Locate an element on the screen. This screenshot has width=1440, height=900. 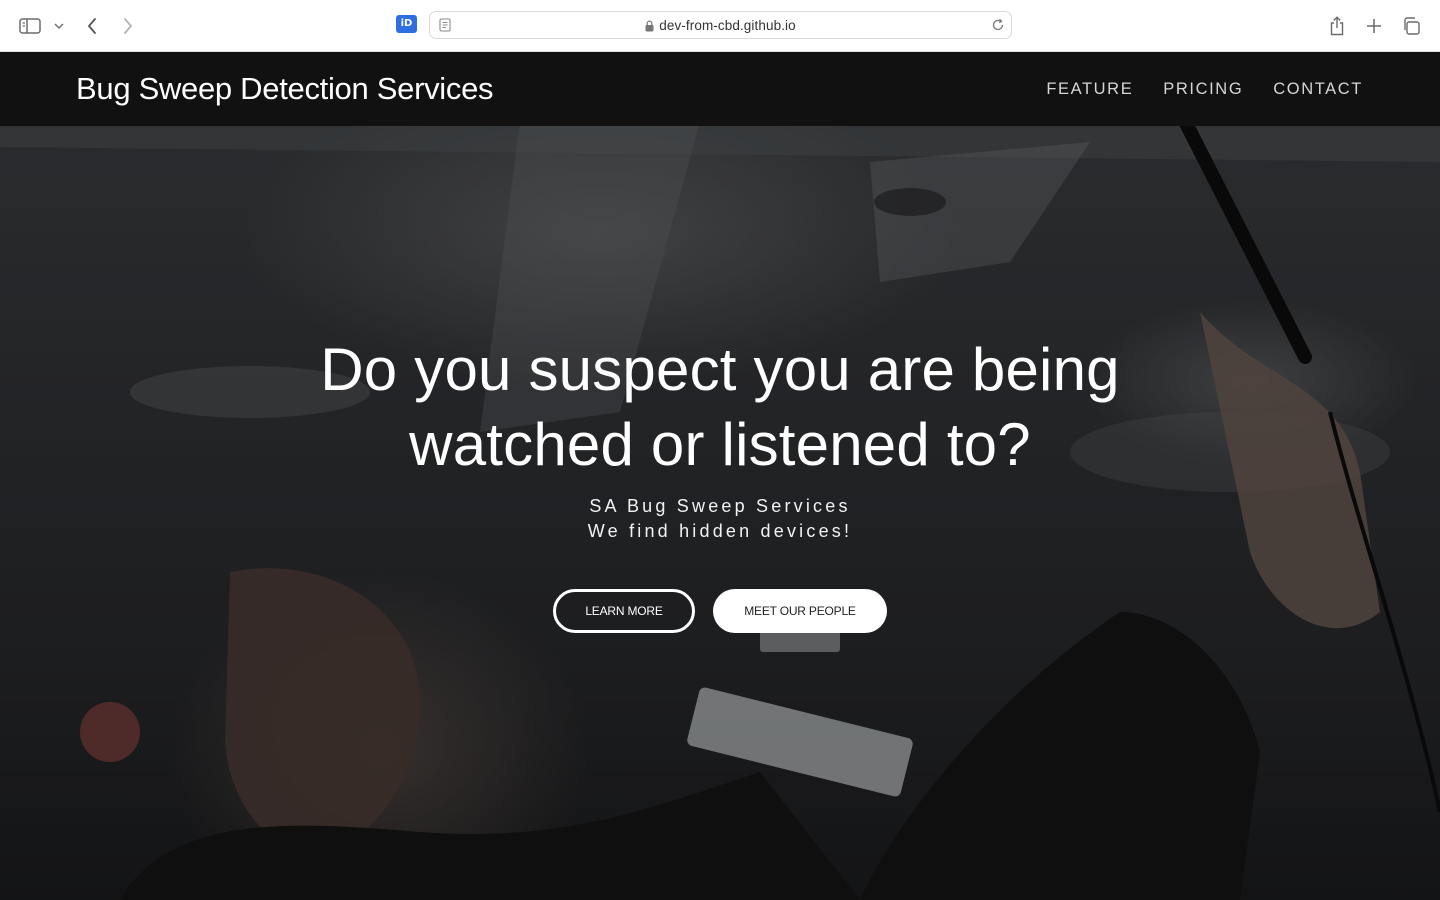
browser-toolbar: iD dev-from-cbd.github.io is located at coordinates (720, 26).